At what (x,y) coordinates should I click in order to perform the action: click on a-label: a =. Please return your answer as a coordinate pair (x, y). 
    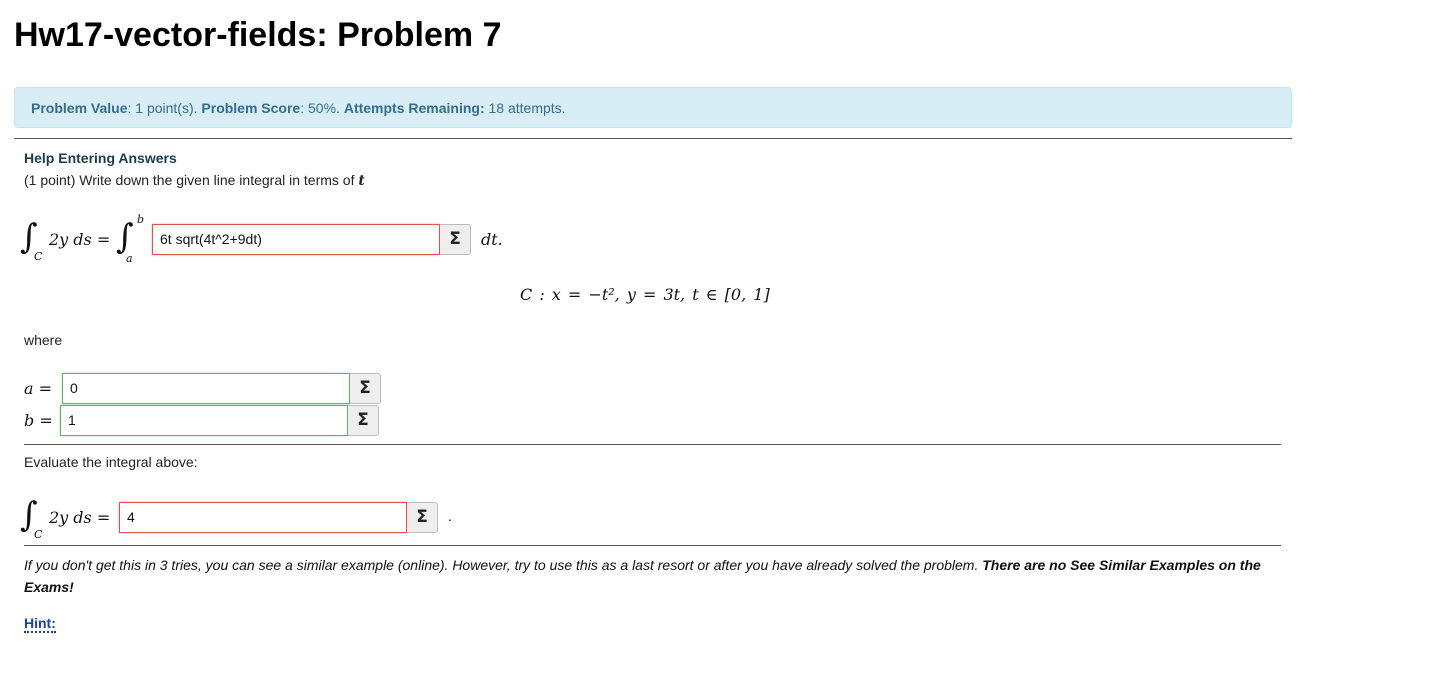
    Looking at the image, I should click on (38, 388).